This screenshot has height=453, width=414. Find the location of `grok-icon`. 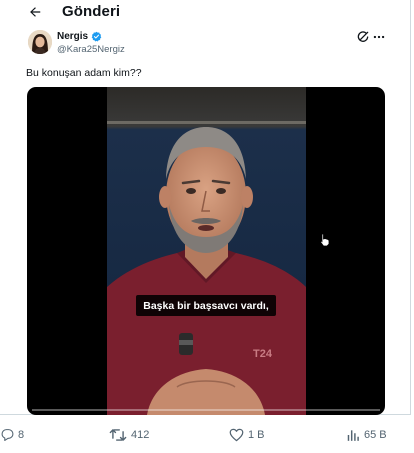

grok-icon is located at coordinates (363, 36).